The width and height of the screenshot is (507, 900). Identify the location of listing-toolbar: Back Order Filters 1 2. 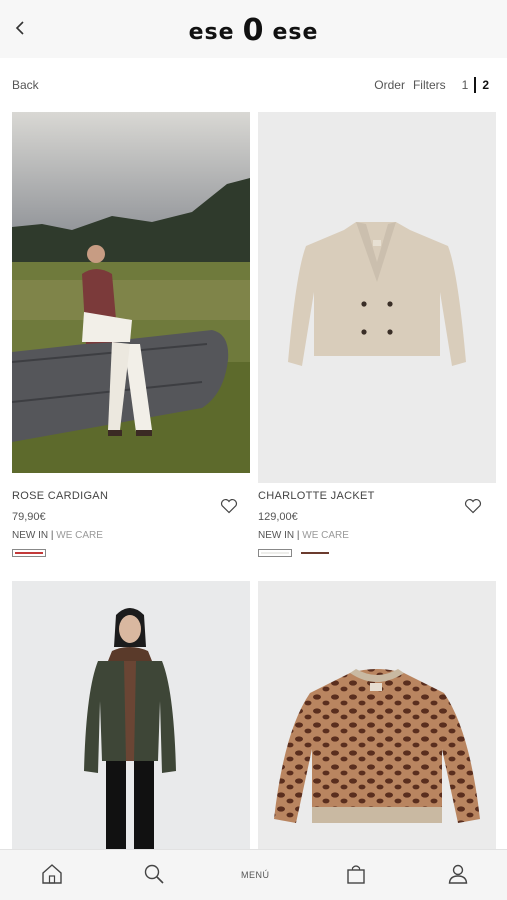
(253, 84).